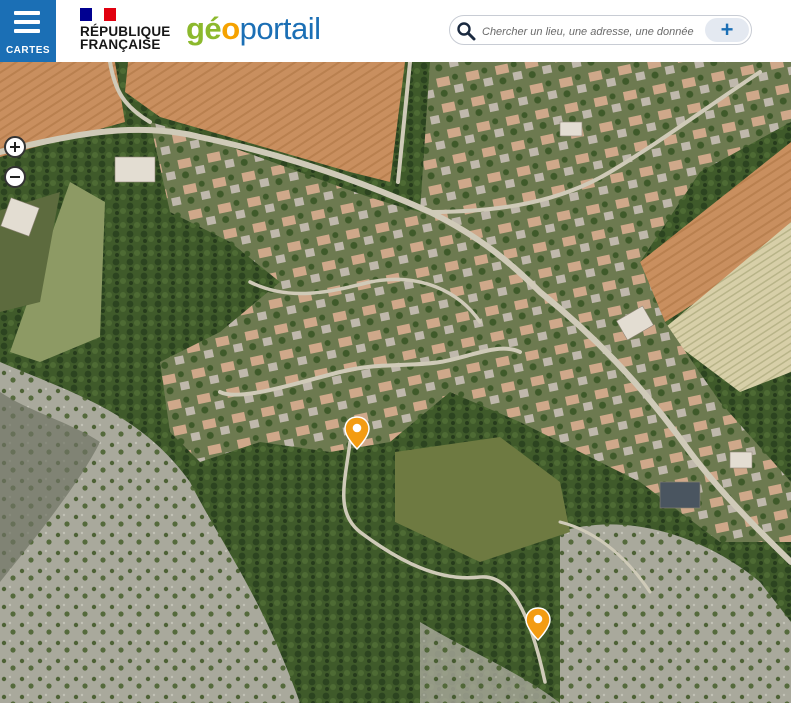  I want to click on logo-part-3: portail, so click(280, 28).